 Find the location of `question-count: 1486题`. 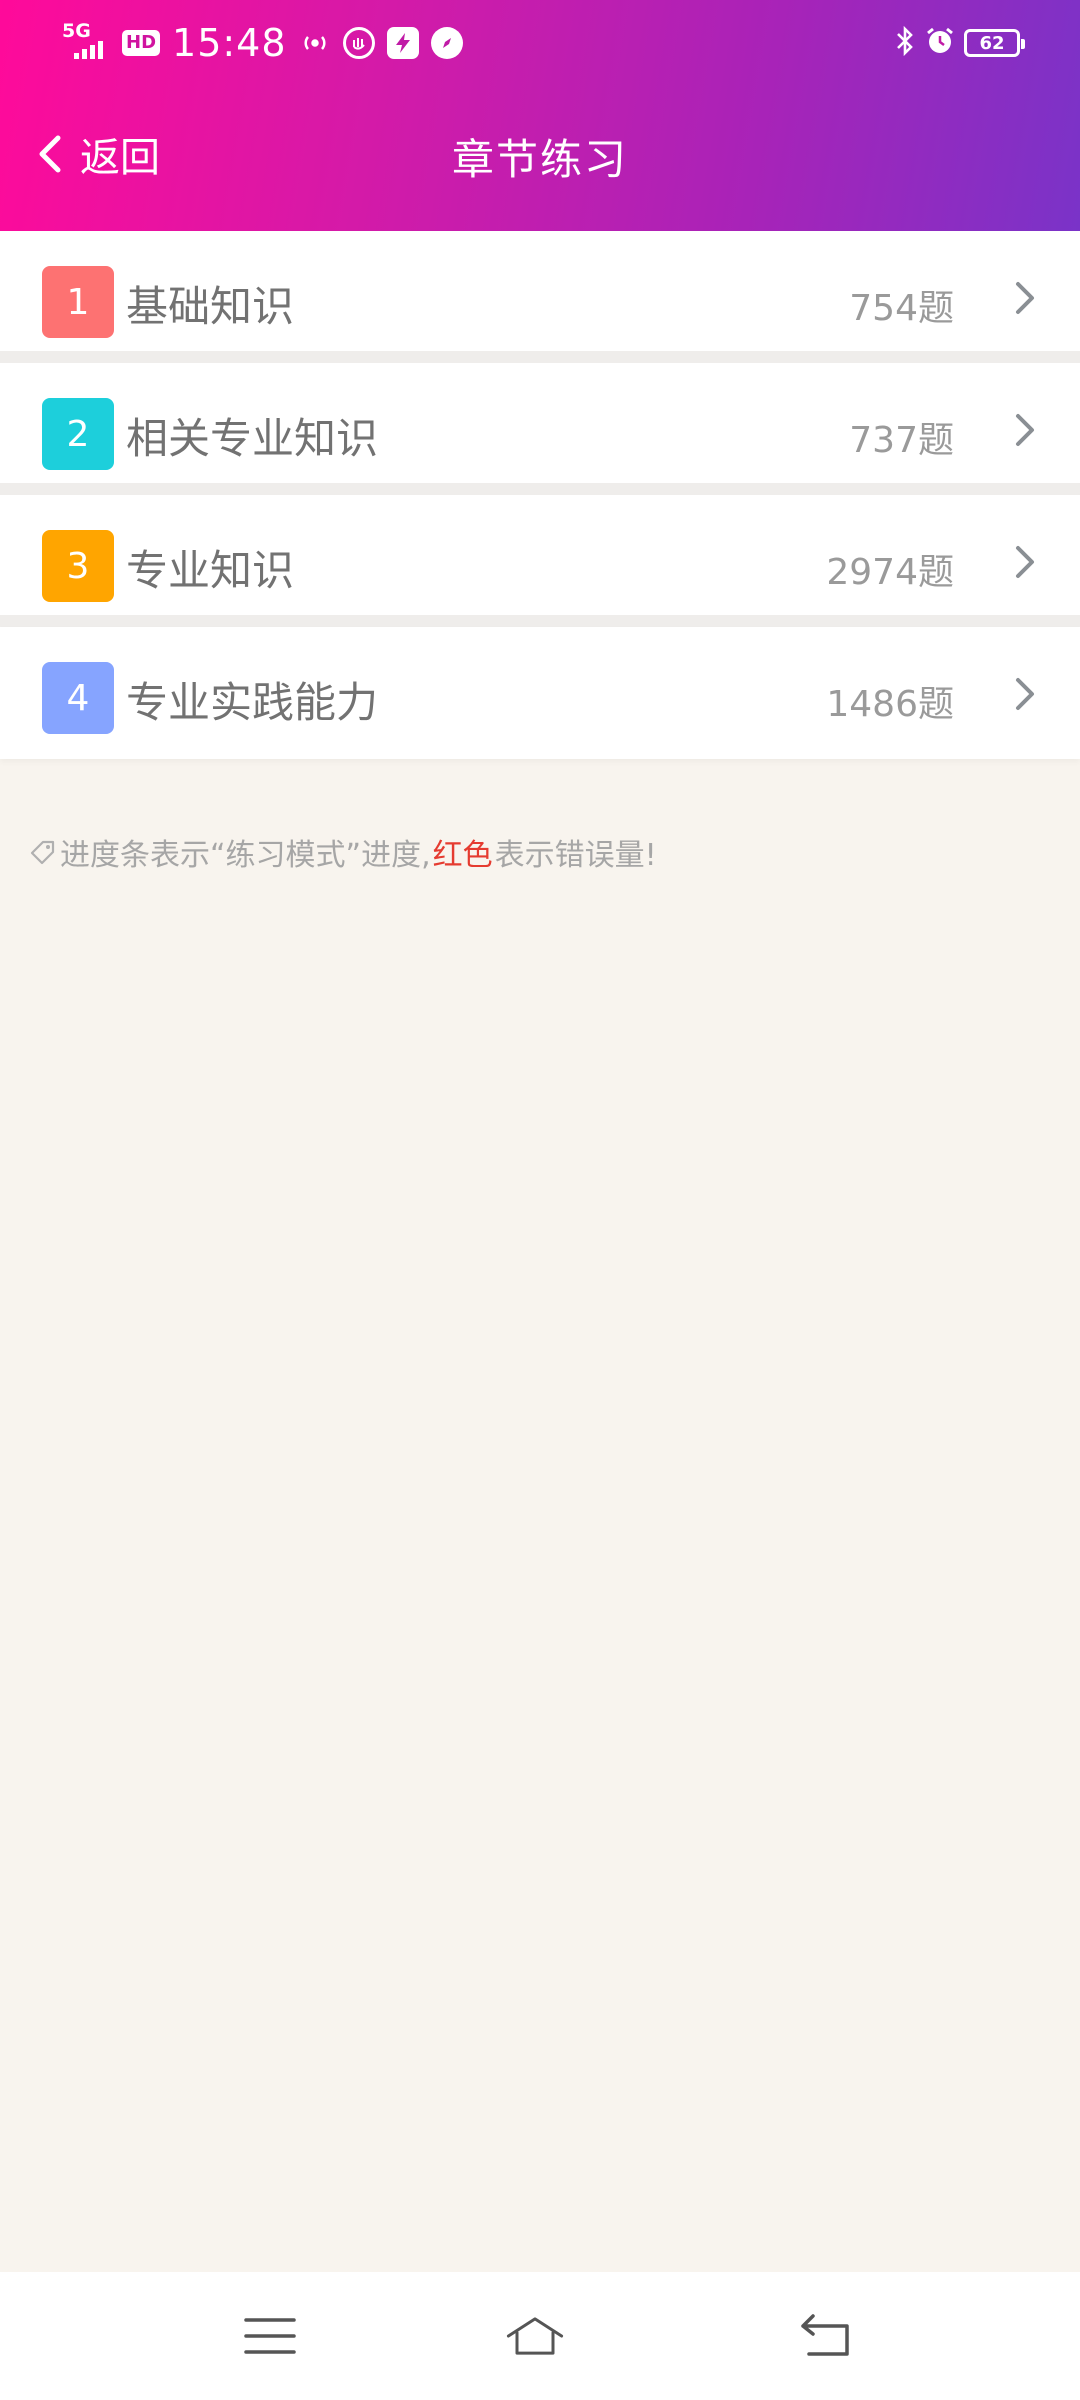

question-count: 1486题 is located at coordinates (890, 704).